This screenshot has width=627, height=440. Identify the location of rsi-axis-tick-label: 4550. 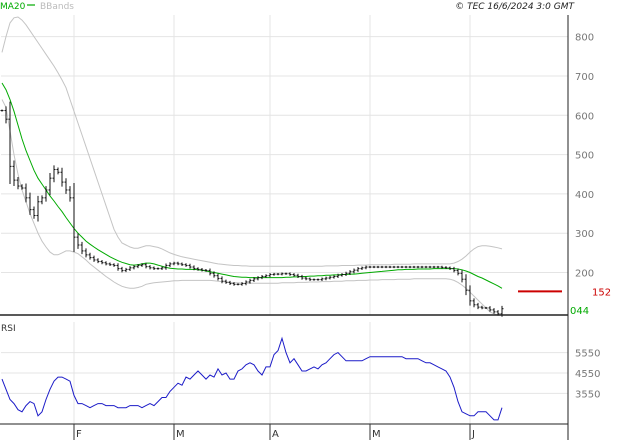
(587, 374).